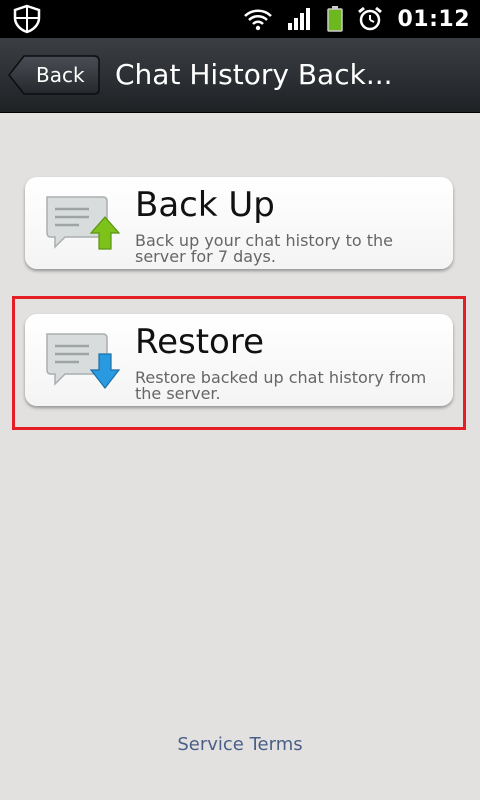  Describe the element at coordinates (356, 19) in the screenshot. I see `status-icons: 01:12` at that location.